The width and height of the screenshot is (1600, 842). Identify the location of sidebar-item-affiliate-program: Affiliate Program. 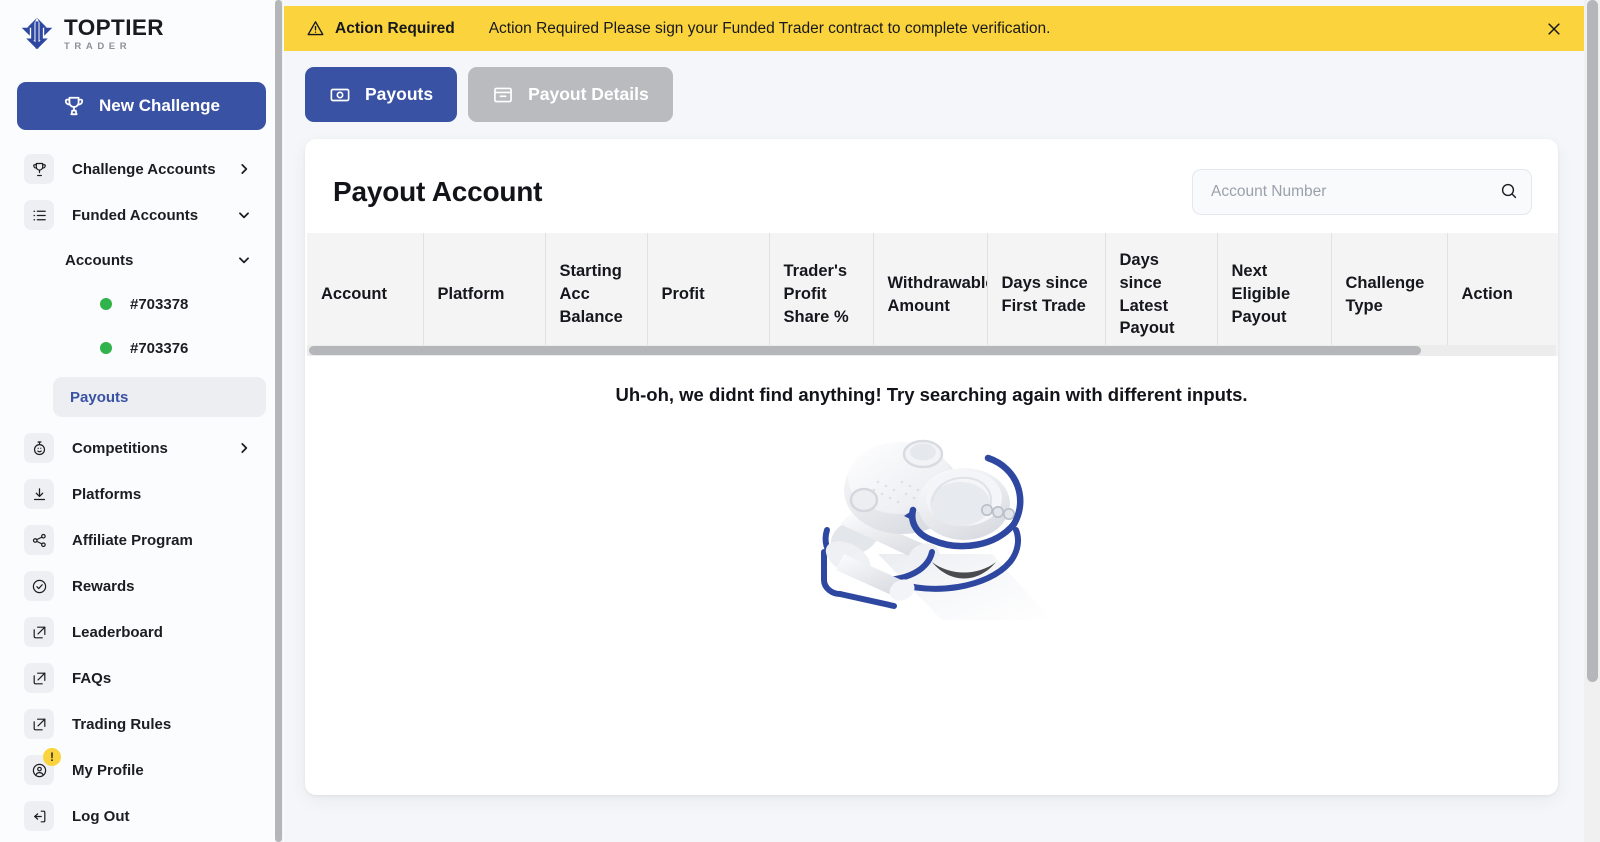
(138, 540).